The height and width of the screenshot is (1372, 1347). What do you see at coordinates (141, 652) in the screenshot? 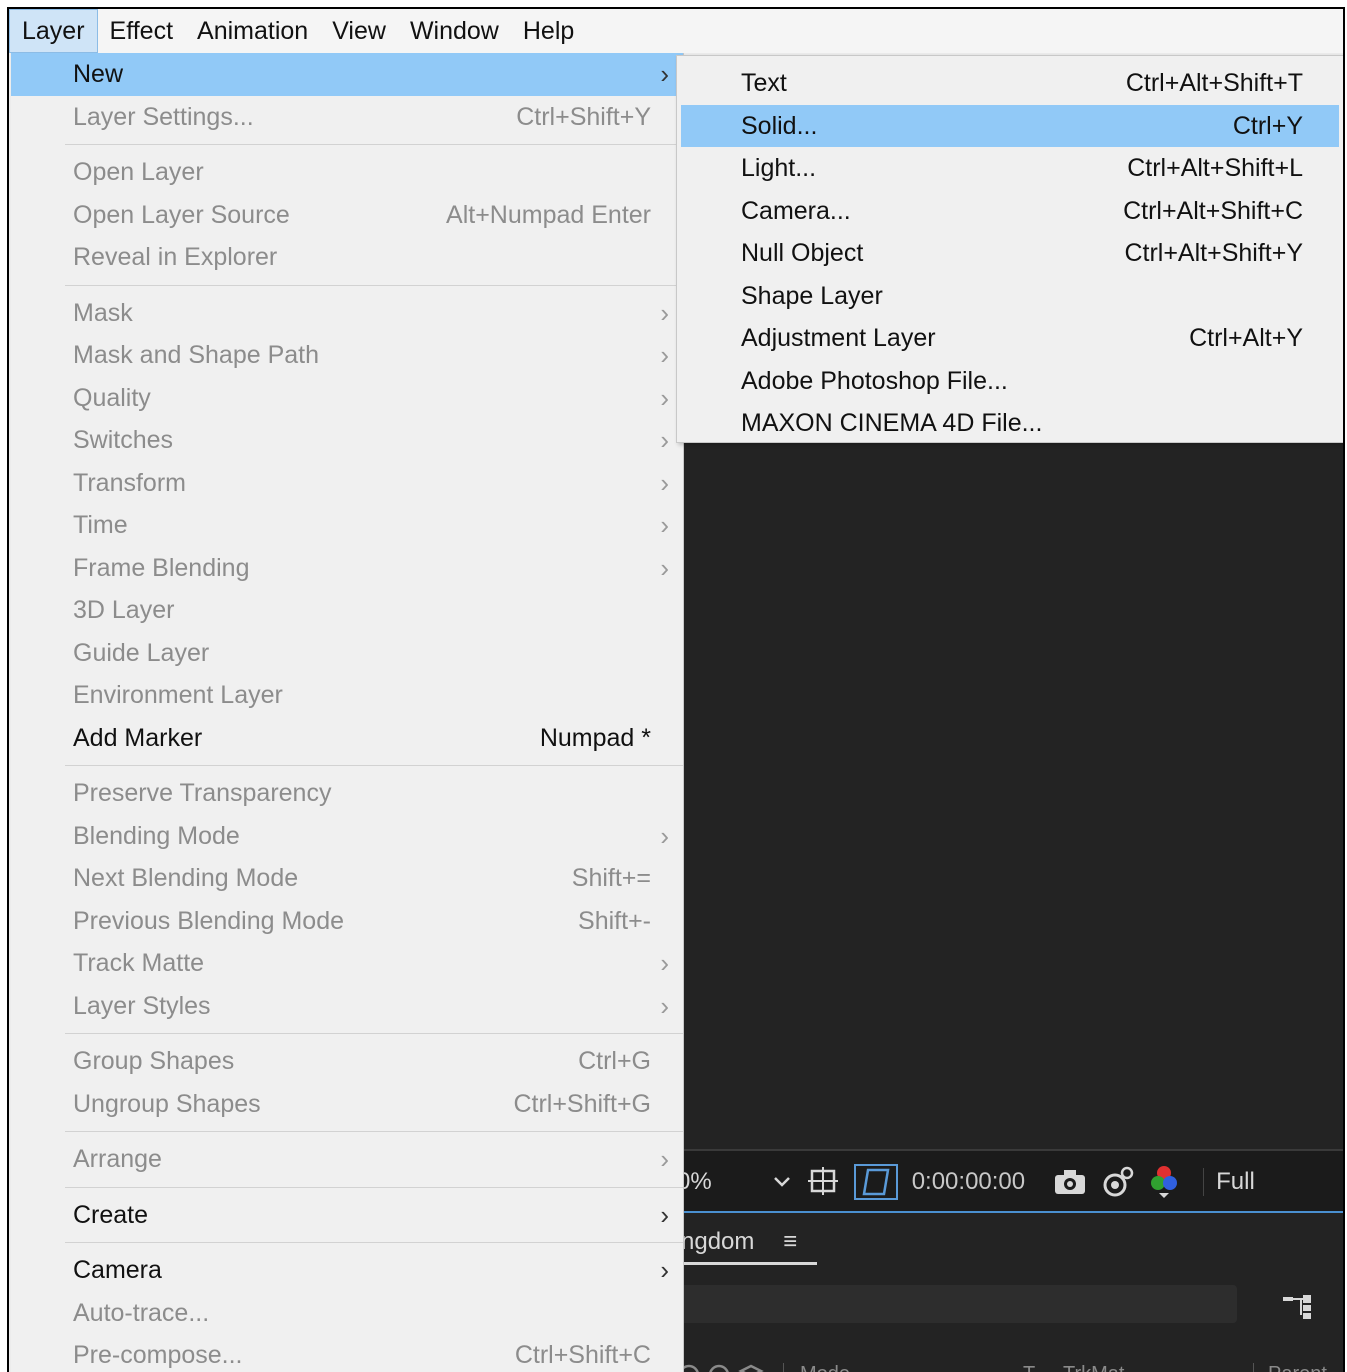
I see `menu-item-label: Guide Layer` at bounding box center [141, 652].